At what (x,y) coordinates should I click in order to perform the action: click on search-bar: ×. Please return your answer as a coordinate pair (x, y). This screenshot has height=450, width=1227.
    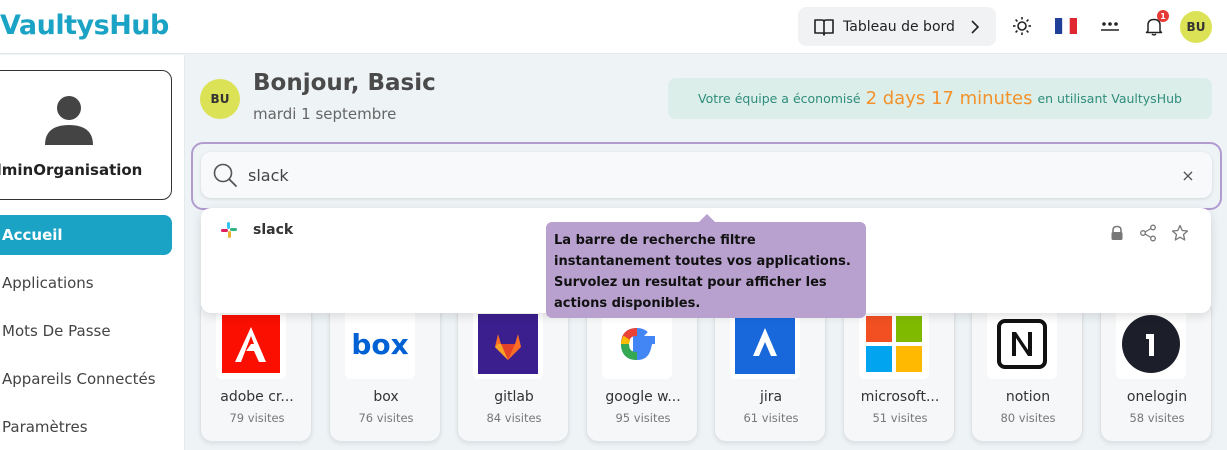
    Looking at the image, I should click on (706, 175).